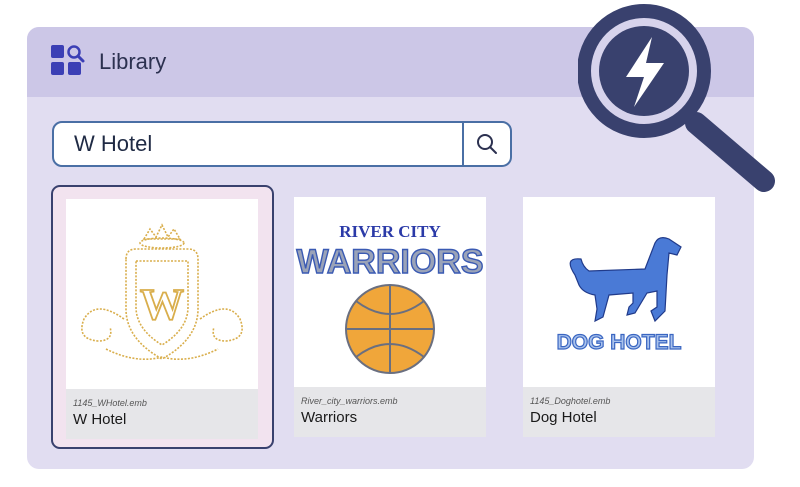 This screenshot has width=800, height=487. I want to click on result-name: Dog Hotel, so click(563, 417).